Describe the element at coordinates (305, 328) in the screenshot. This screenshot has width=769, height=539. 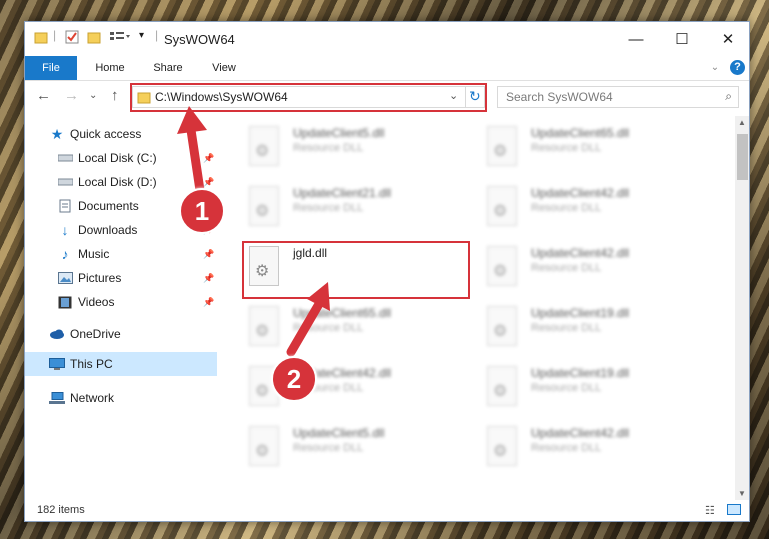
I see `arrow-2-shaft` at that location.